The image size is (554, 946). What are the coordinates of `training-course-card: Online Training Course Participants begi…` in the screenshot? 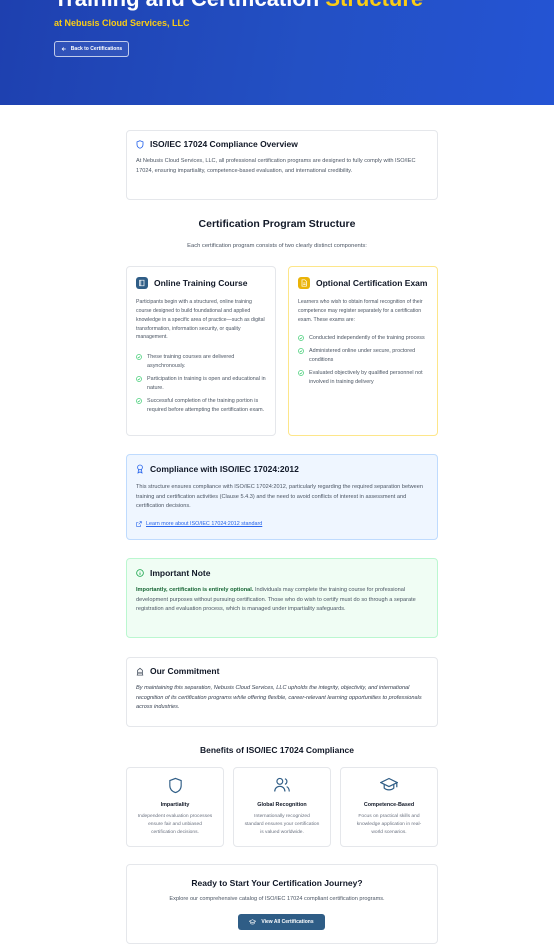 It's located at (201, 351).